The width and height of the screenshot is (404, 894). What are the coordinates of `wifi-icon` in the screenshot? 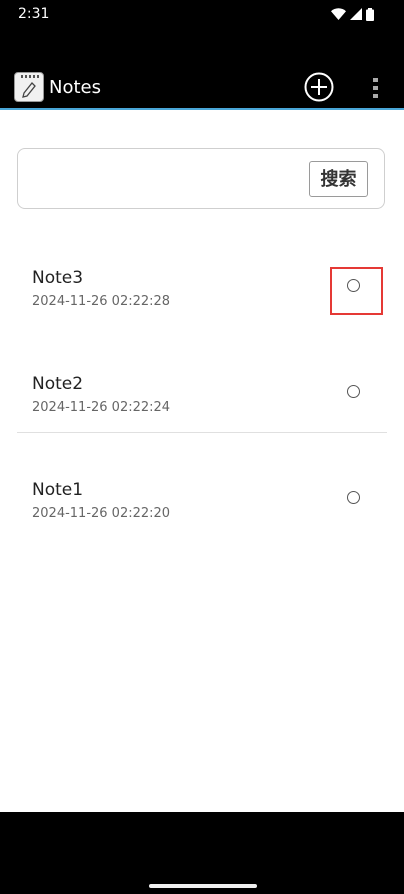 It's located at (338, 14).